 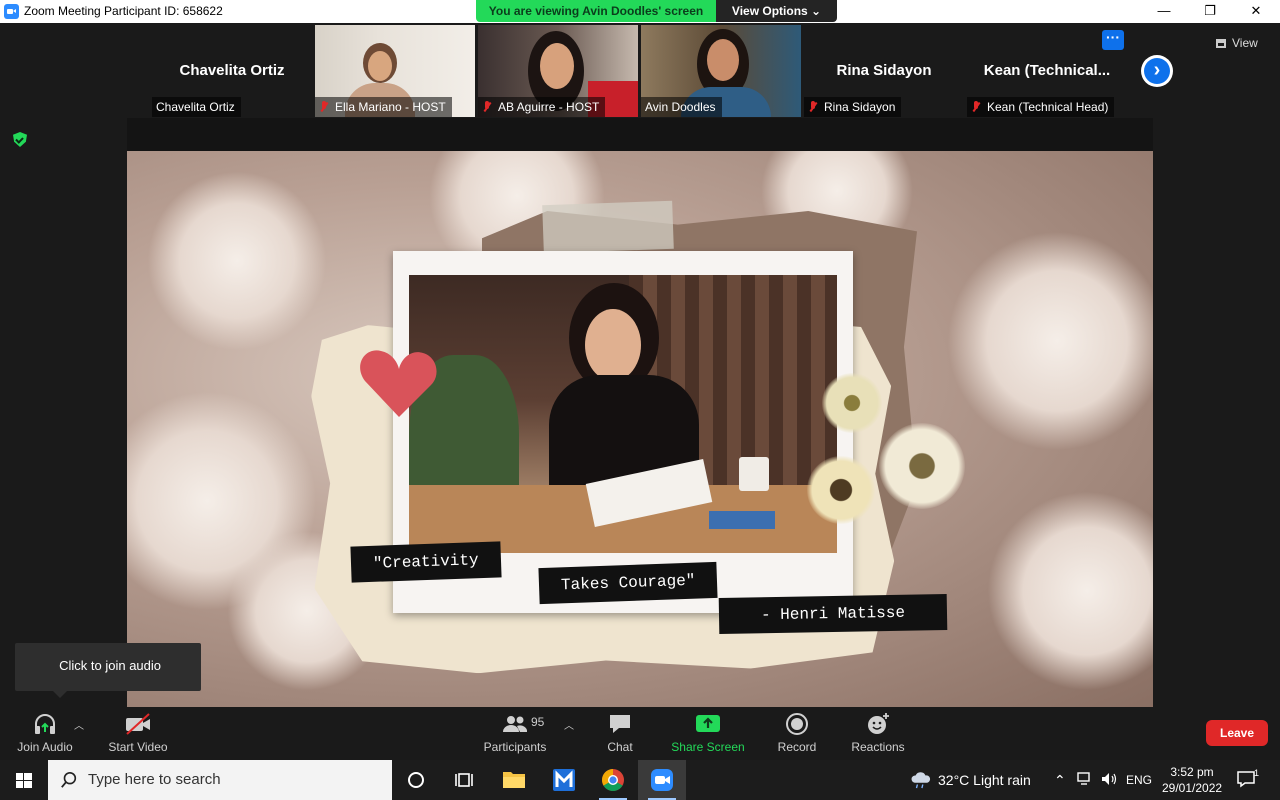 What do you see at coordinates (708, 747) in the screenshot?
I see `share-screen-label: Share Screen` at bounding box center [708, 747].